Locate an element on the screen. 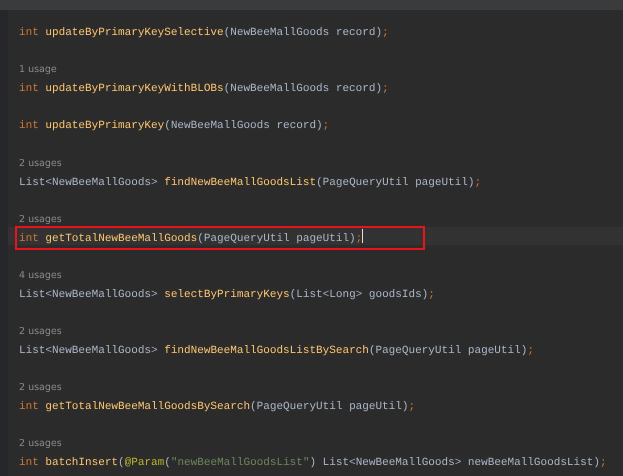 The width and height of the screenshot is (623, 476). usage-hint: 4 usages is located at coordinates (40, 275).